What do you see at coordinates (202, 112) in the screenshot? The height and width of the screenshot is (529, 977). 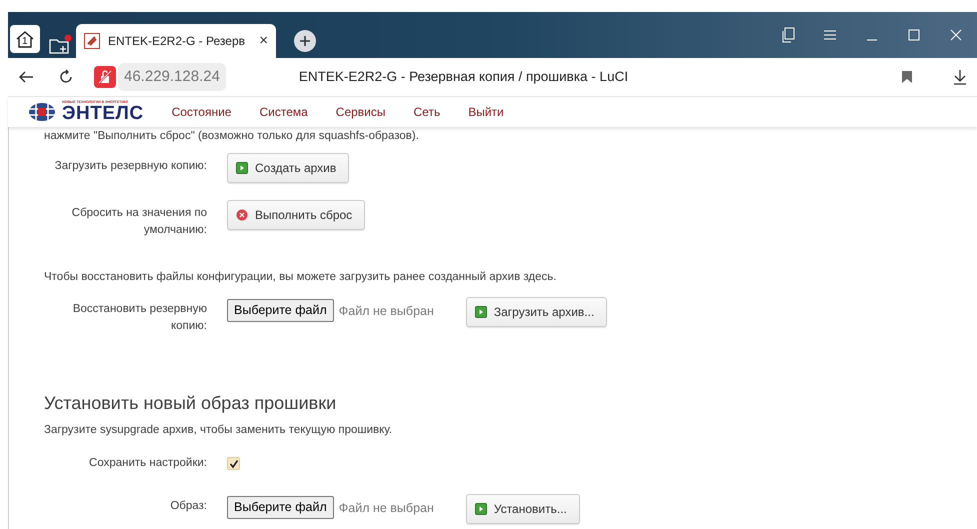 I see `menu-link: Состояние` at bounding box center [202, 112].